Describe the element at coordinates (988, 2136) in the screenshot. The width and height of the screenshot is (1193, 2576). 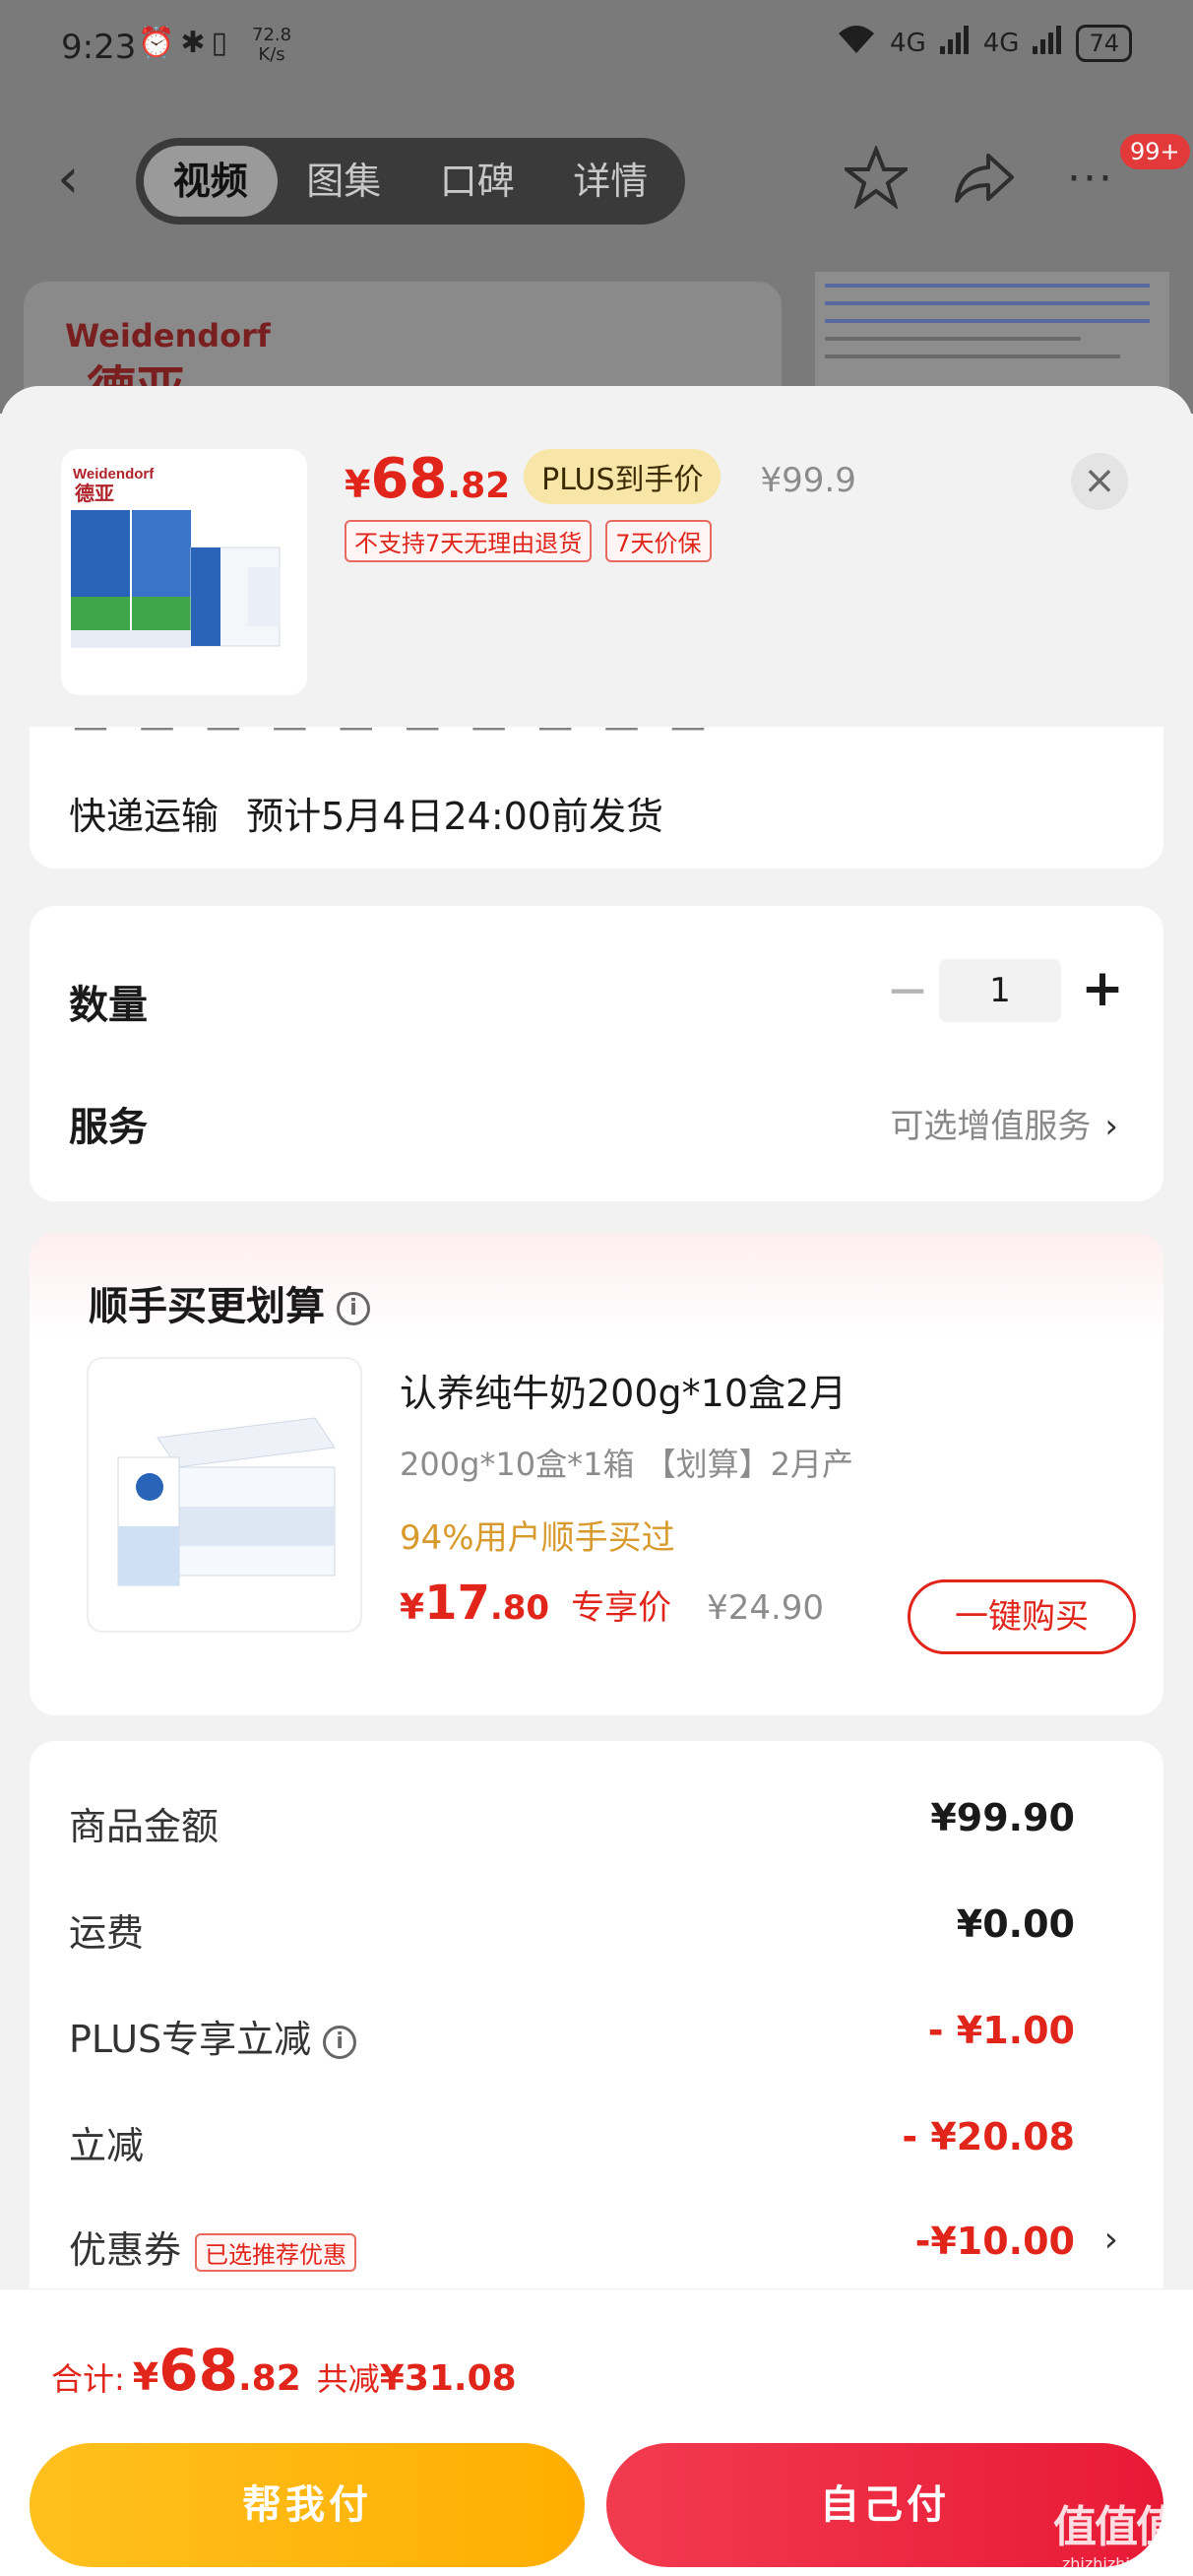
I see `amount-value: - ¥20.08` at that location.